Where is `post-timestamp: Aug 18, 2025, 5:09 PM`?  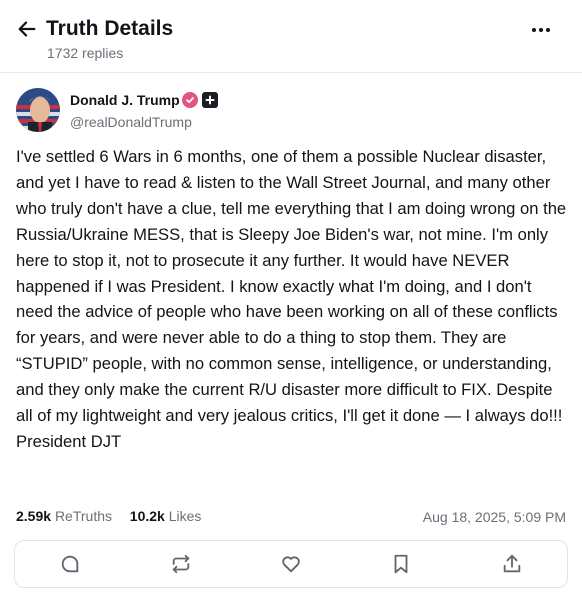 post-timestamp: Aug 18, 2025, 5:09 PM is located at coordinates (494, 517).